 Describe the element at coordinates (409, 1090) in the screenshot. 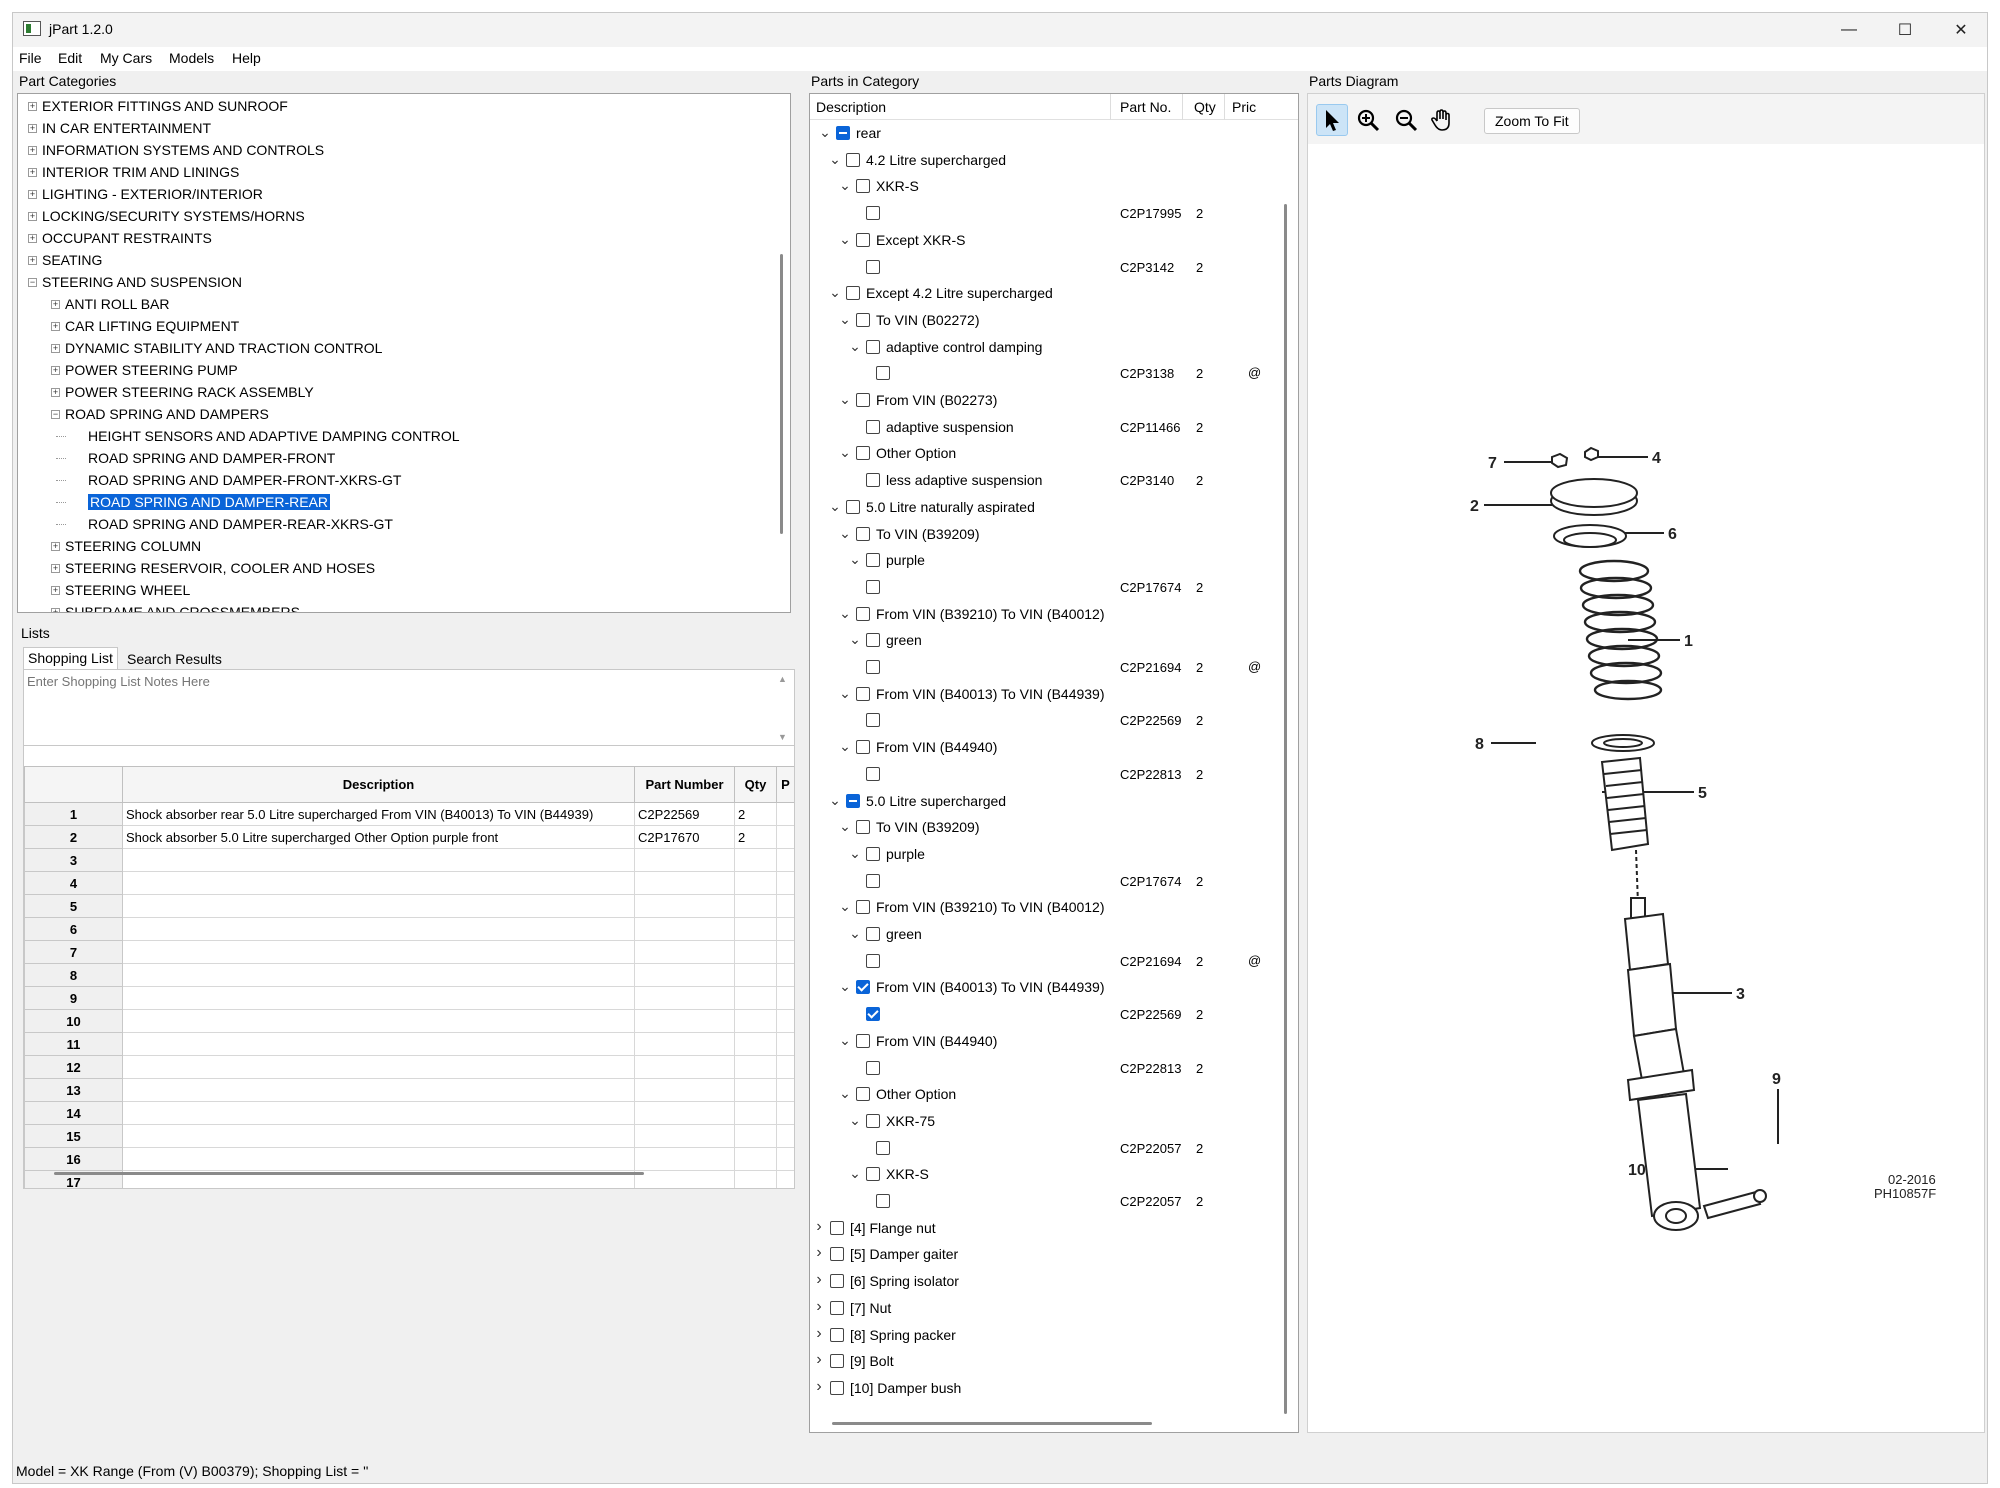

I see `table-row: 13` at that location.